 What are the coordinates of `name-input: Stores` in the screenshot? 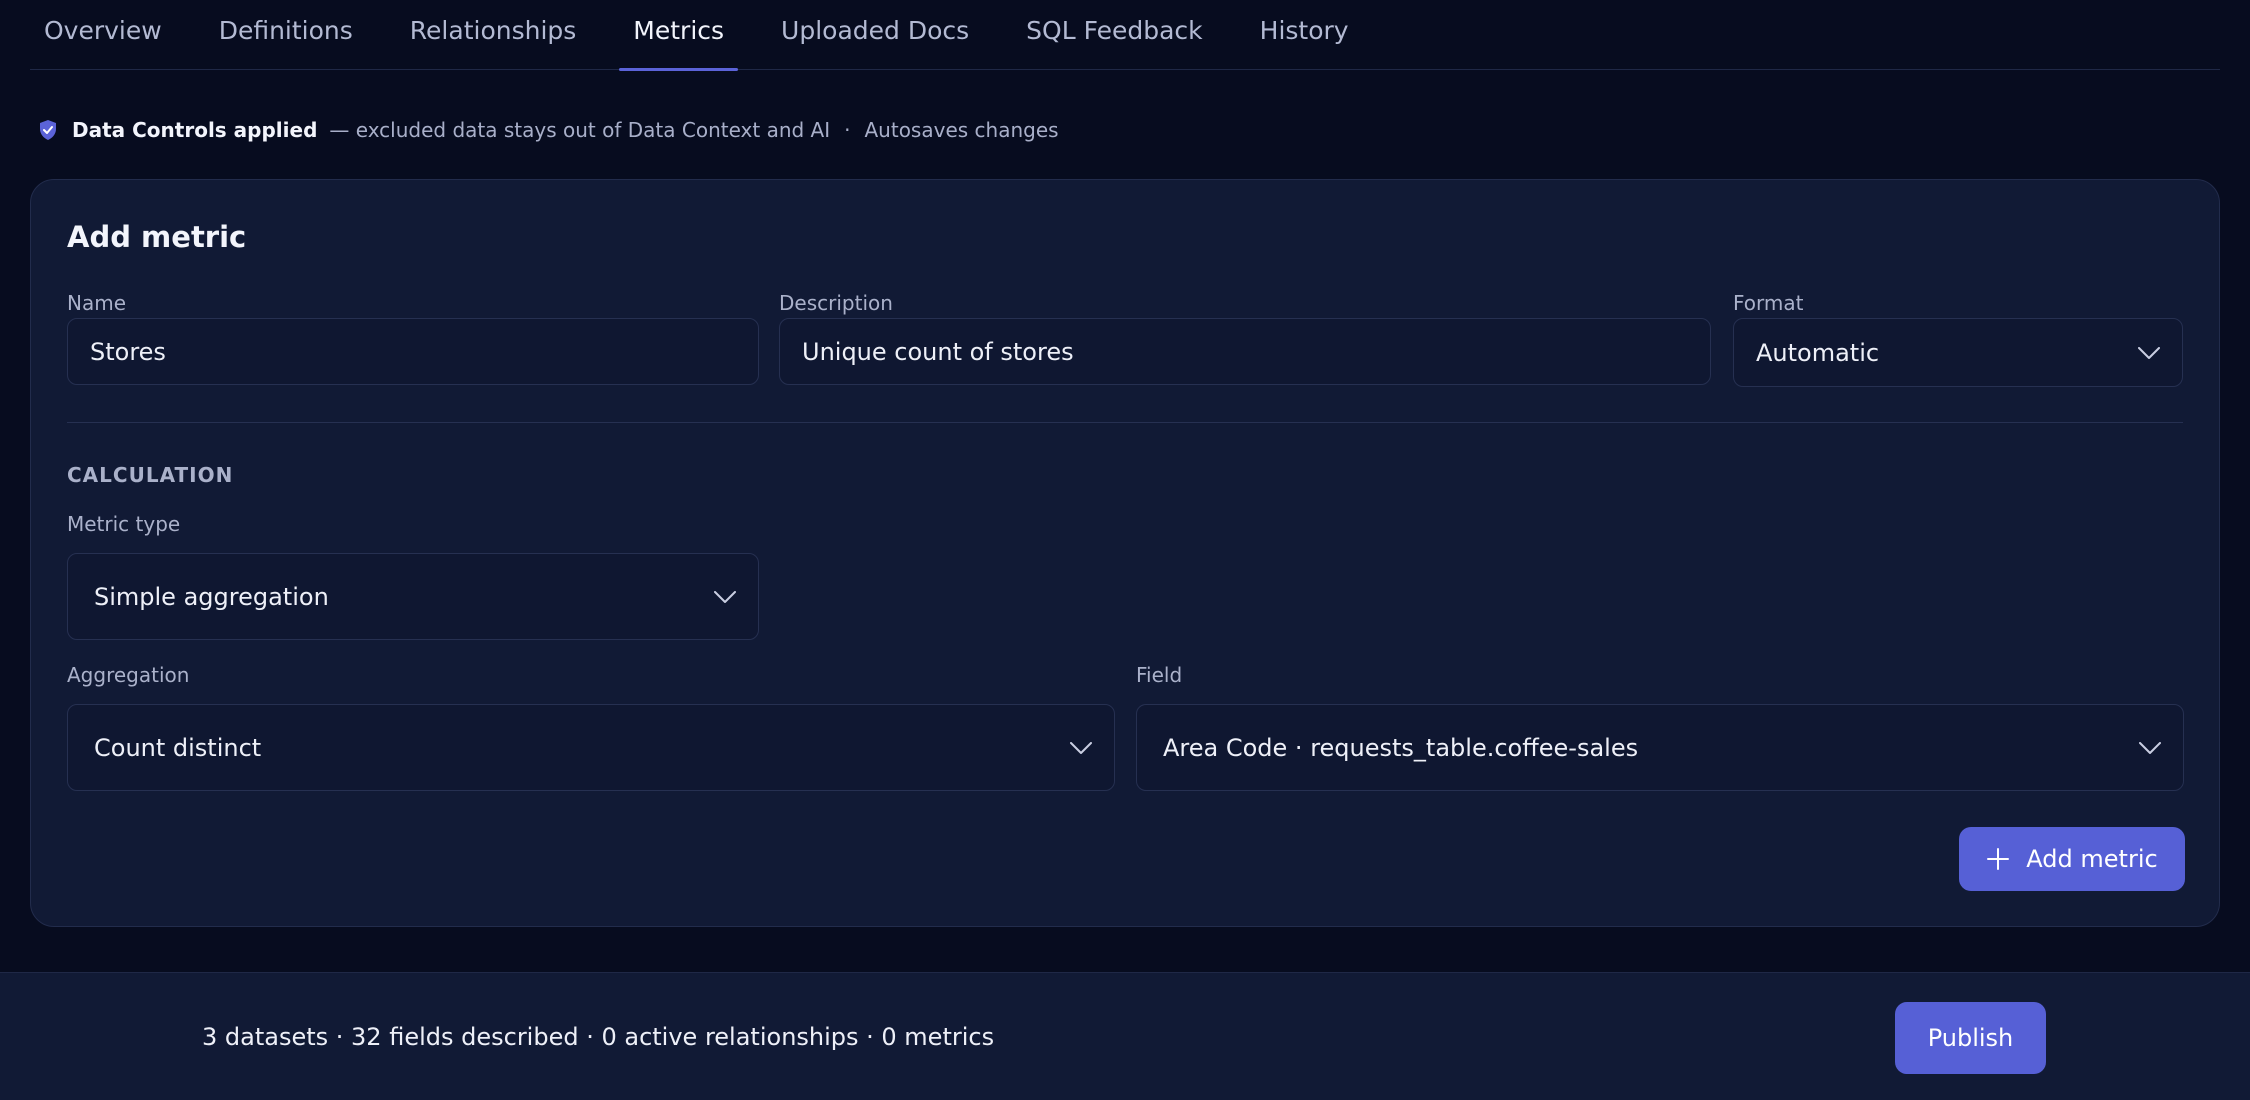 It's located at (413, 351).